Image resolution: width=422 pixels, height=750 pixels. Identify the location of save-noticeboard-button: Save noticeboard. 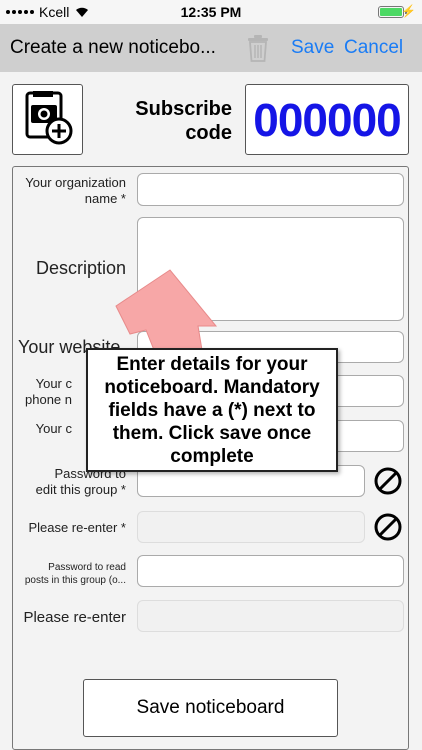
(210, 708).